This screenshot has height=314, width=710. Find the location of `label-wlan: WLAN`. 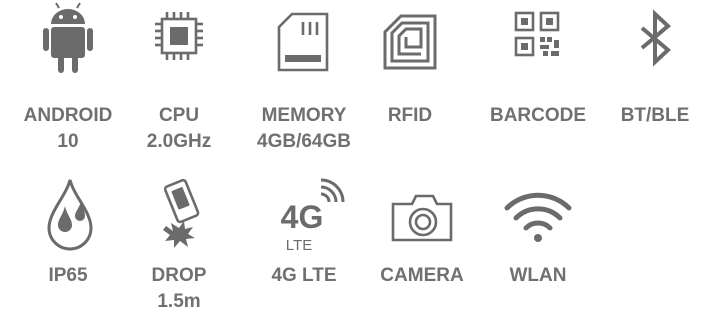

label-wlan: WLAN is located at coordinates (538, 275).